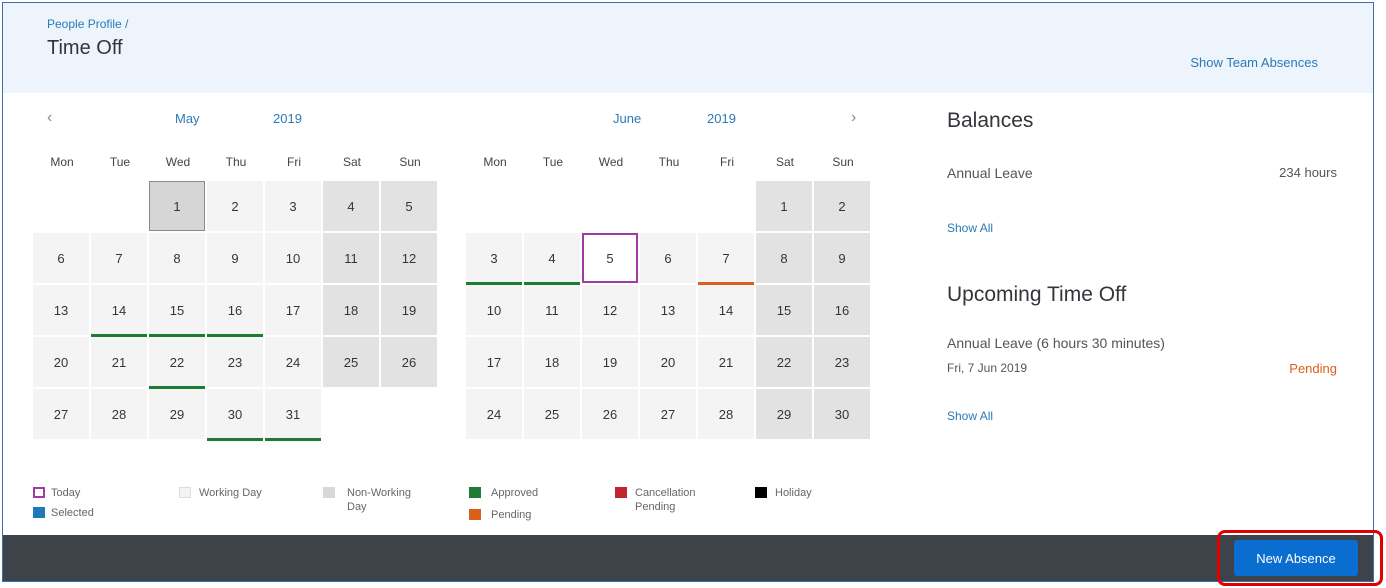 The image size is (1386, 588). What do you see at coordinates (970, 228) in the screenshot?
I see `balances-show-all-link: Show All` at bounding box center [970, 228].